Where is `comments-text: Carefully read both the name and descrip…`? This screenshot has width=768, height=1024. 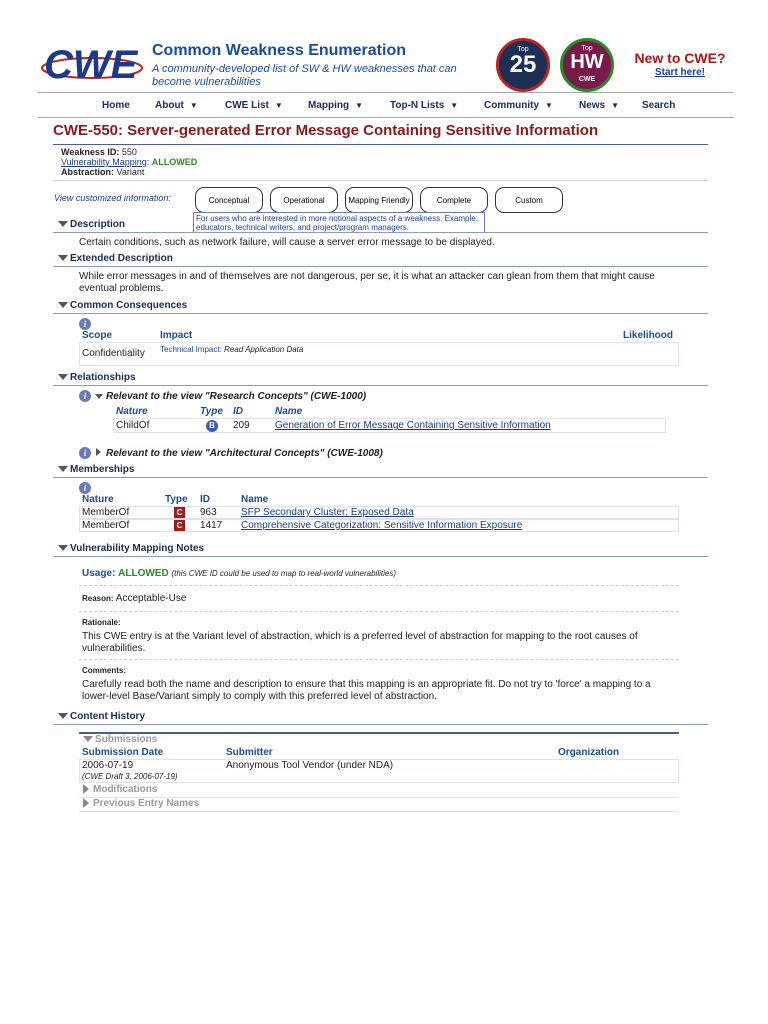
comments-text: Carefully read both the name and descrip… is located at coordinates (366, 690).